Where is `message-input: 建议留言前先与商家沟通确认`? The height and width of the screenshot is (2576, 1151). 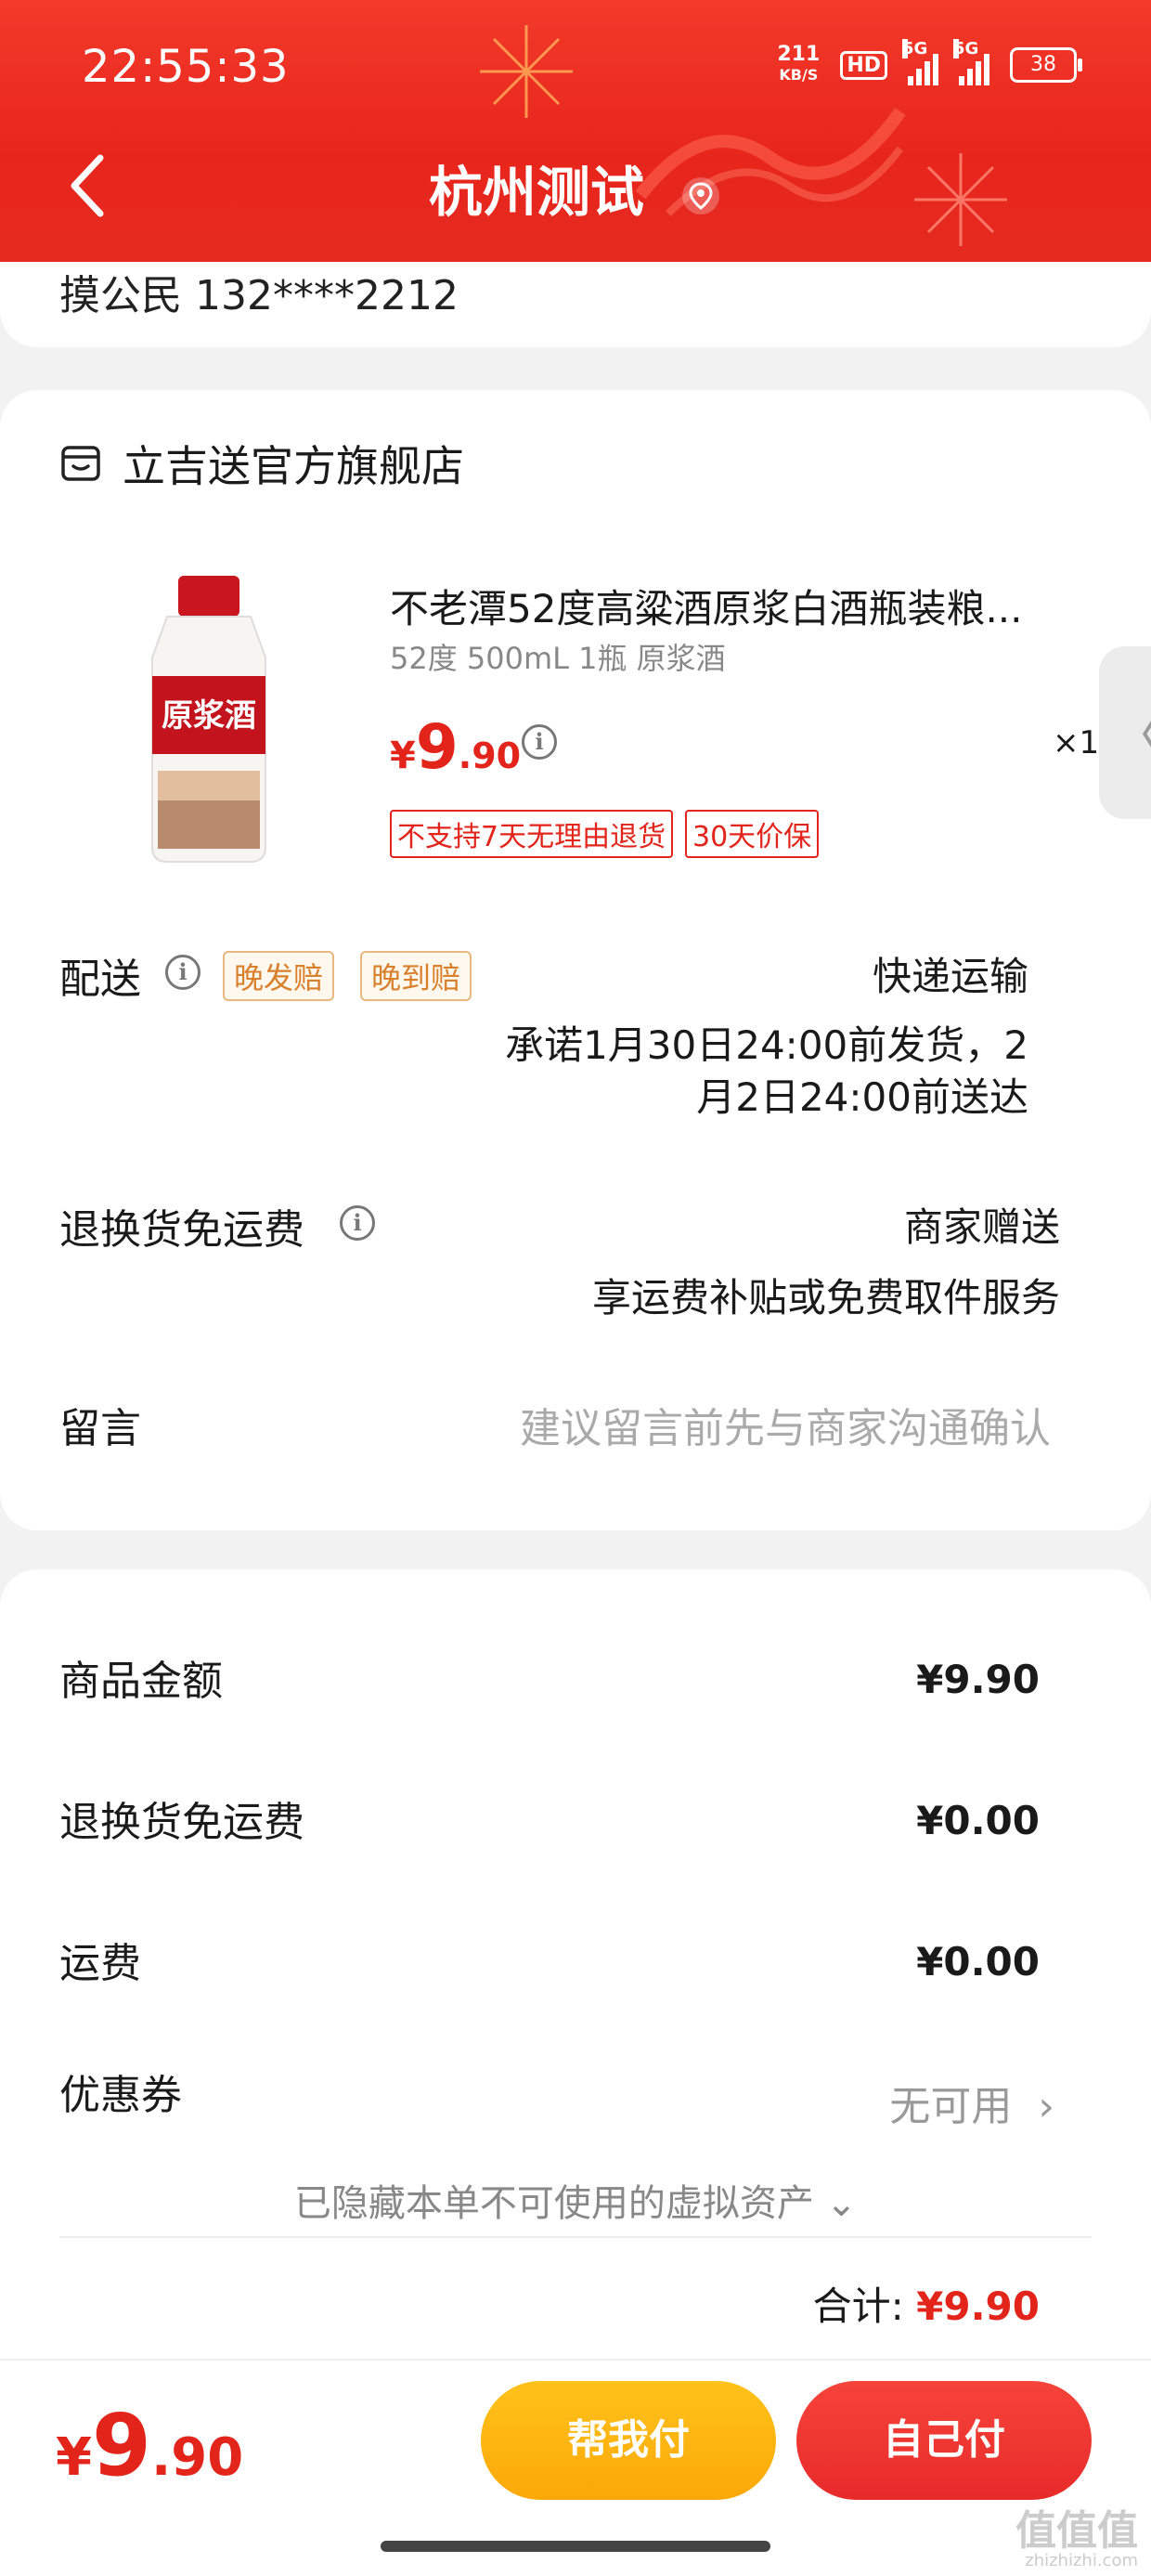
message-input: 建议留言前先与商家沟通确认 is located at coordinates (785, 1424).